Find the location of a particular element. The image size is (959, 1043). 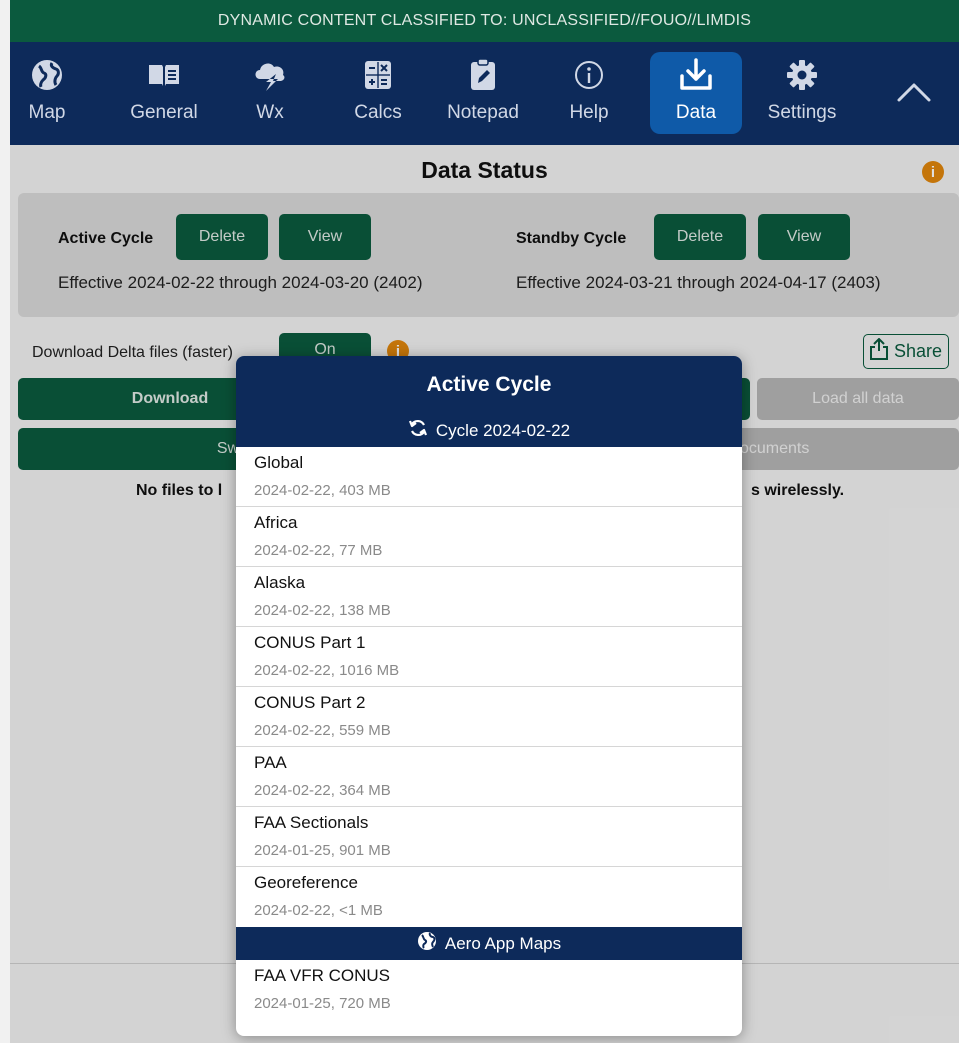

notepad-icon is located at coordinates (483, 75).